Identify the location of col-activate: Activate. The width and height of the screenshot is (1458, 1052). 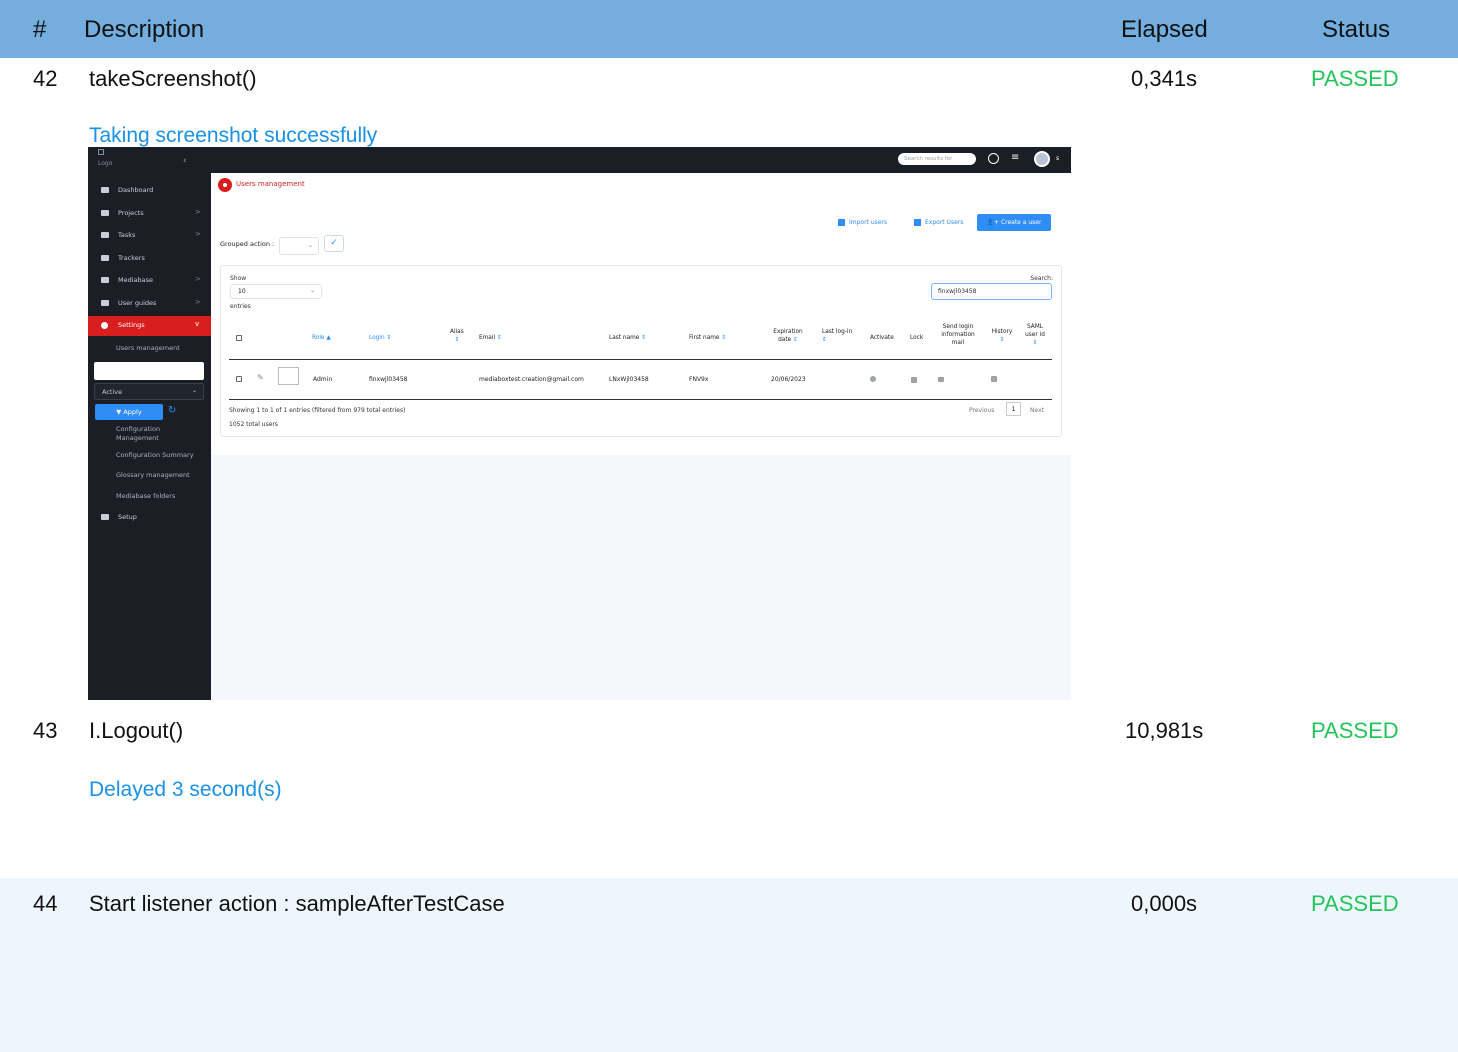
(882, 338).